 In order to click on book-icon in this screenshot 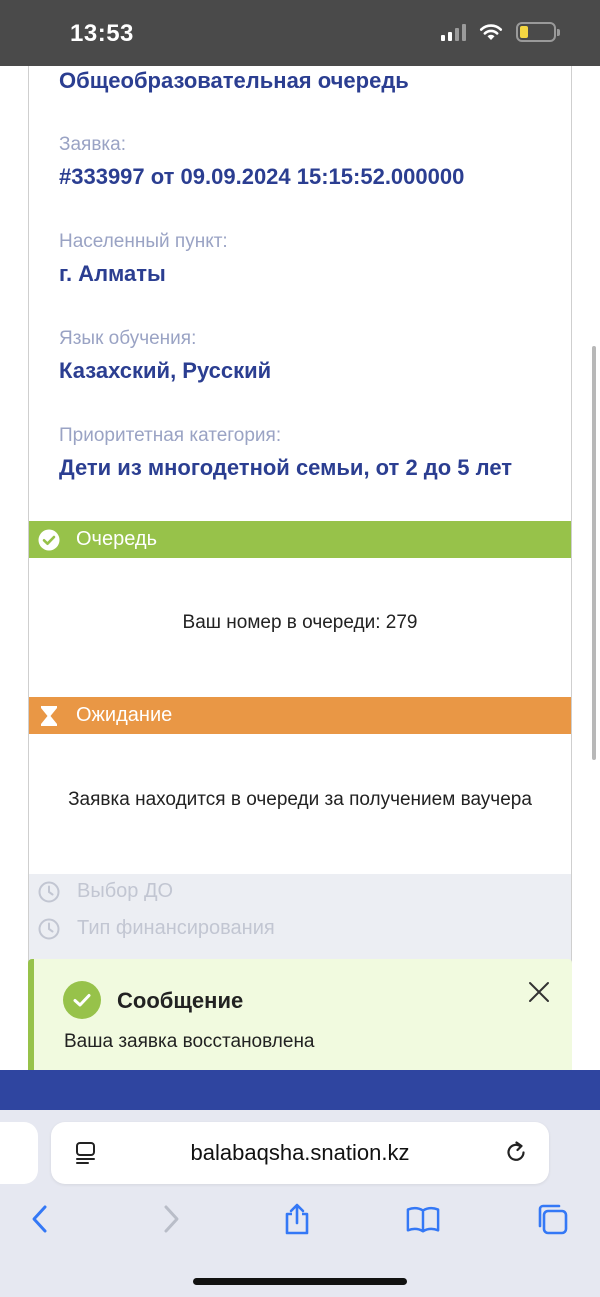, I will do `click(423, 1220)`.